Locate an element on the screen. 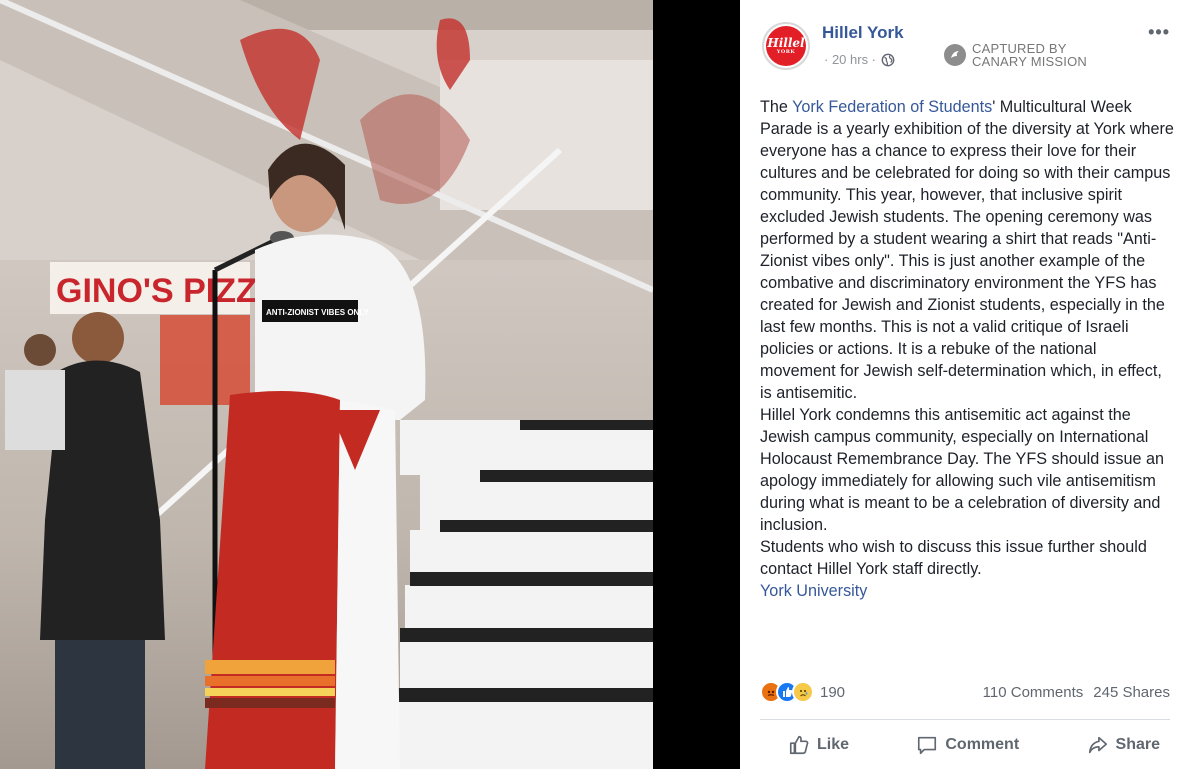 This screenshot has width=1190, height=769. shirt-slogan: ANTI-ZIONIST VIBES ONLY is located at coordinates (317, 312).